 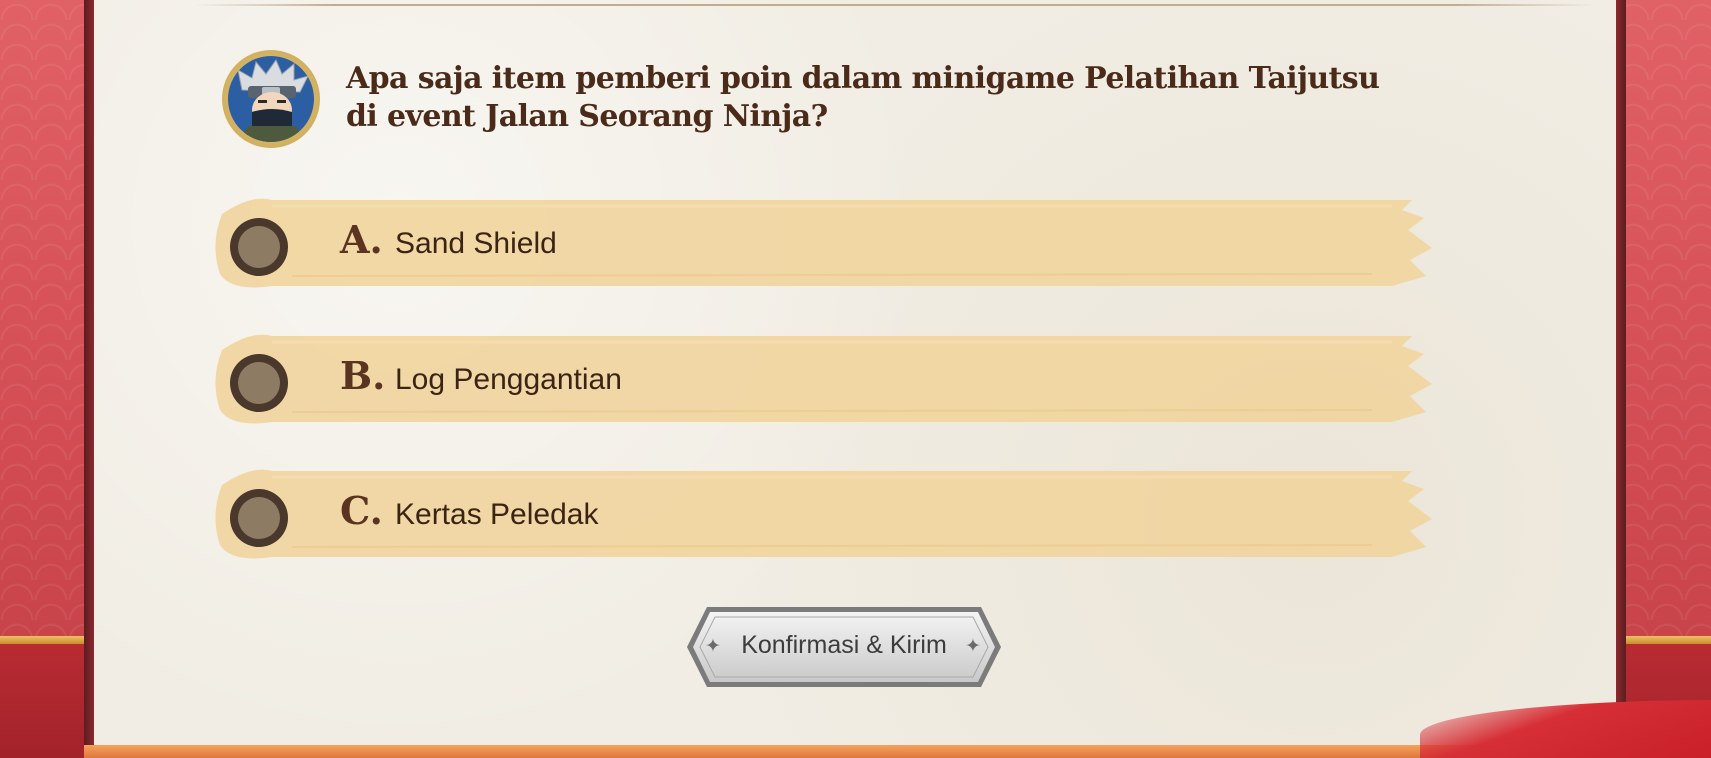 What do you see at coordinates (855, 751) in the screenshot?
I see `paper-bottom-trim` at bounding box center [855, 751].